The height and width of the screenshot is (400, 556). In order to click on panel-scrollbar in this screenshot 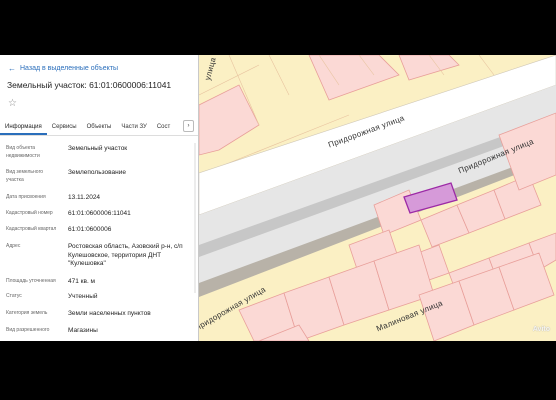, I will do `click(195, 218)`.